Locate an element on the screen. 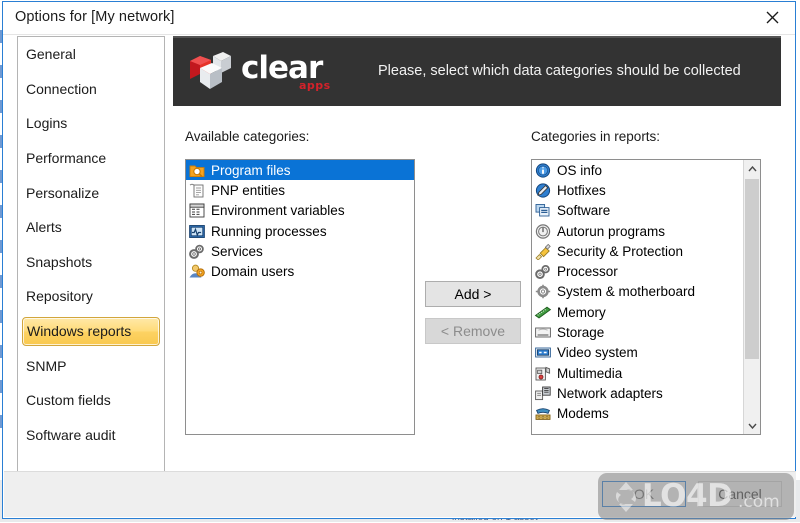  list-item-label: Modems is located at coordinates (583, 414).